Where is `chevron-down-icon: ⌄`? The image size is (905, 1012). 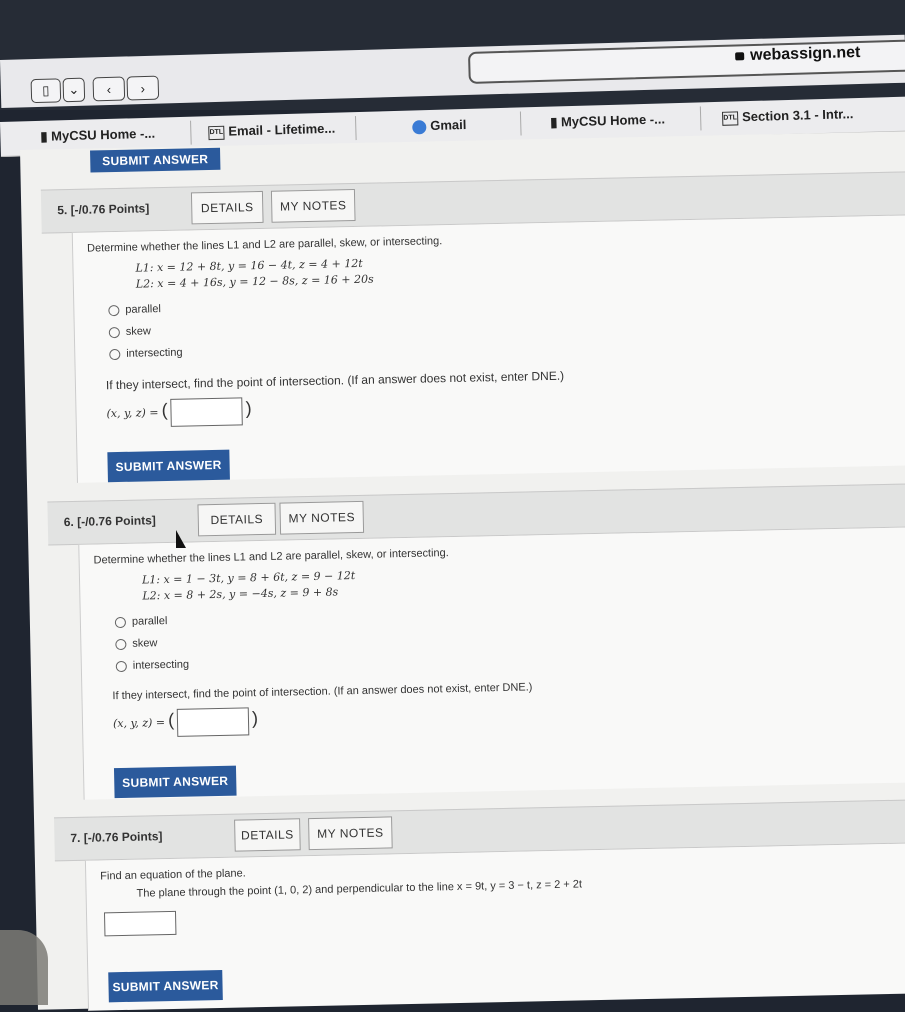
chevron-down-icon: ⌄ is located at coordinates (74, 90).